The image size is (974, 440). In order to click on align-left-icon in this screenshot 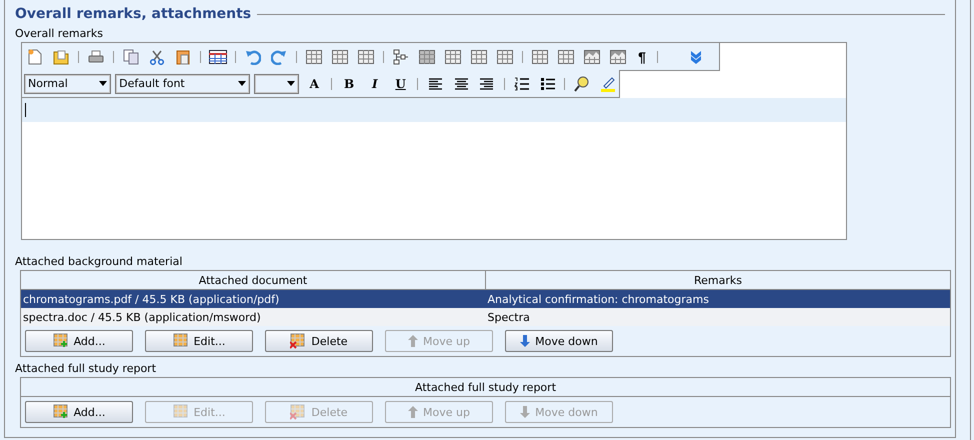, I will do `click(435, 84)`.